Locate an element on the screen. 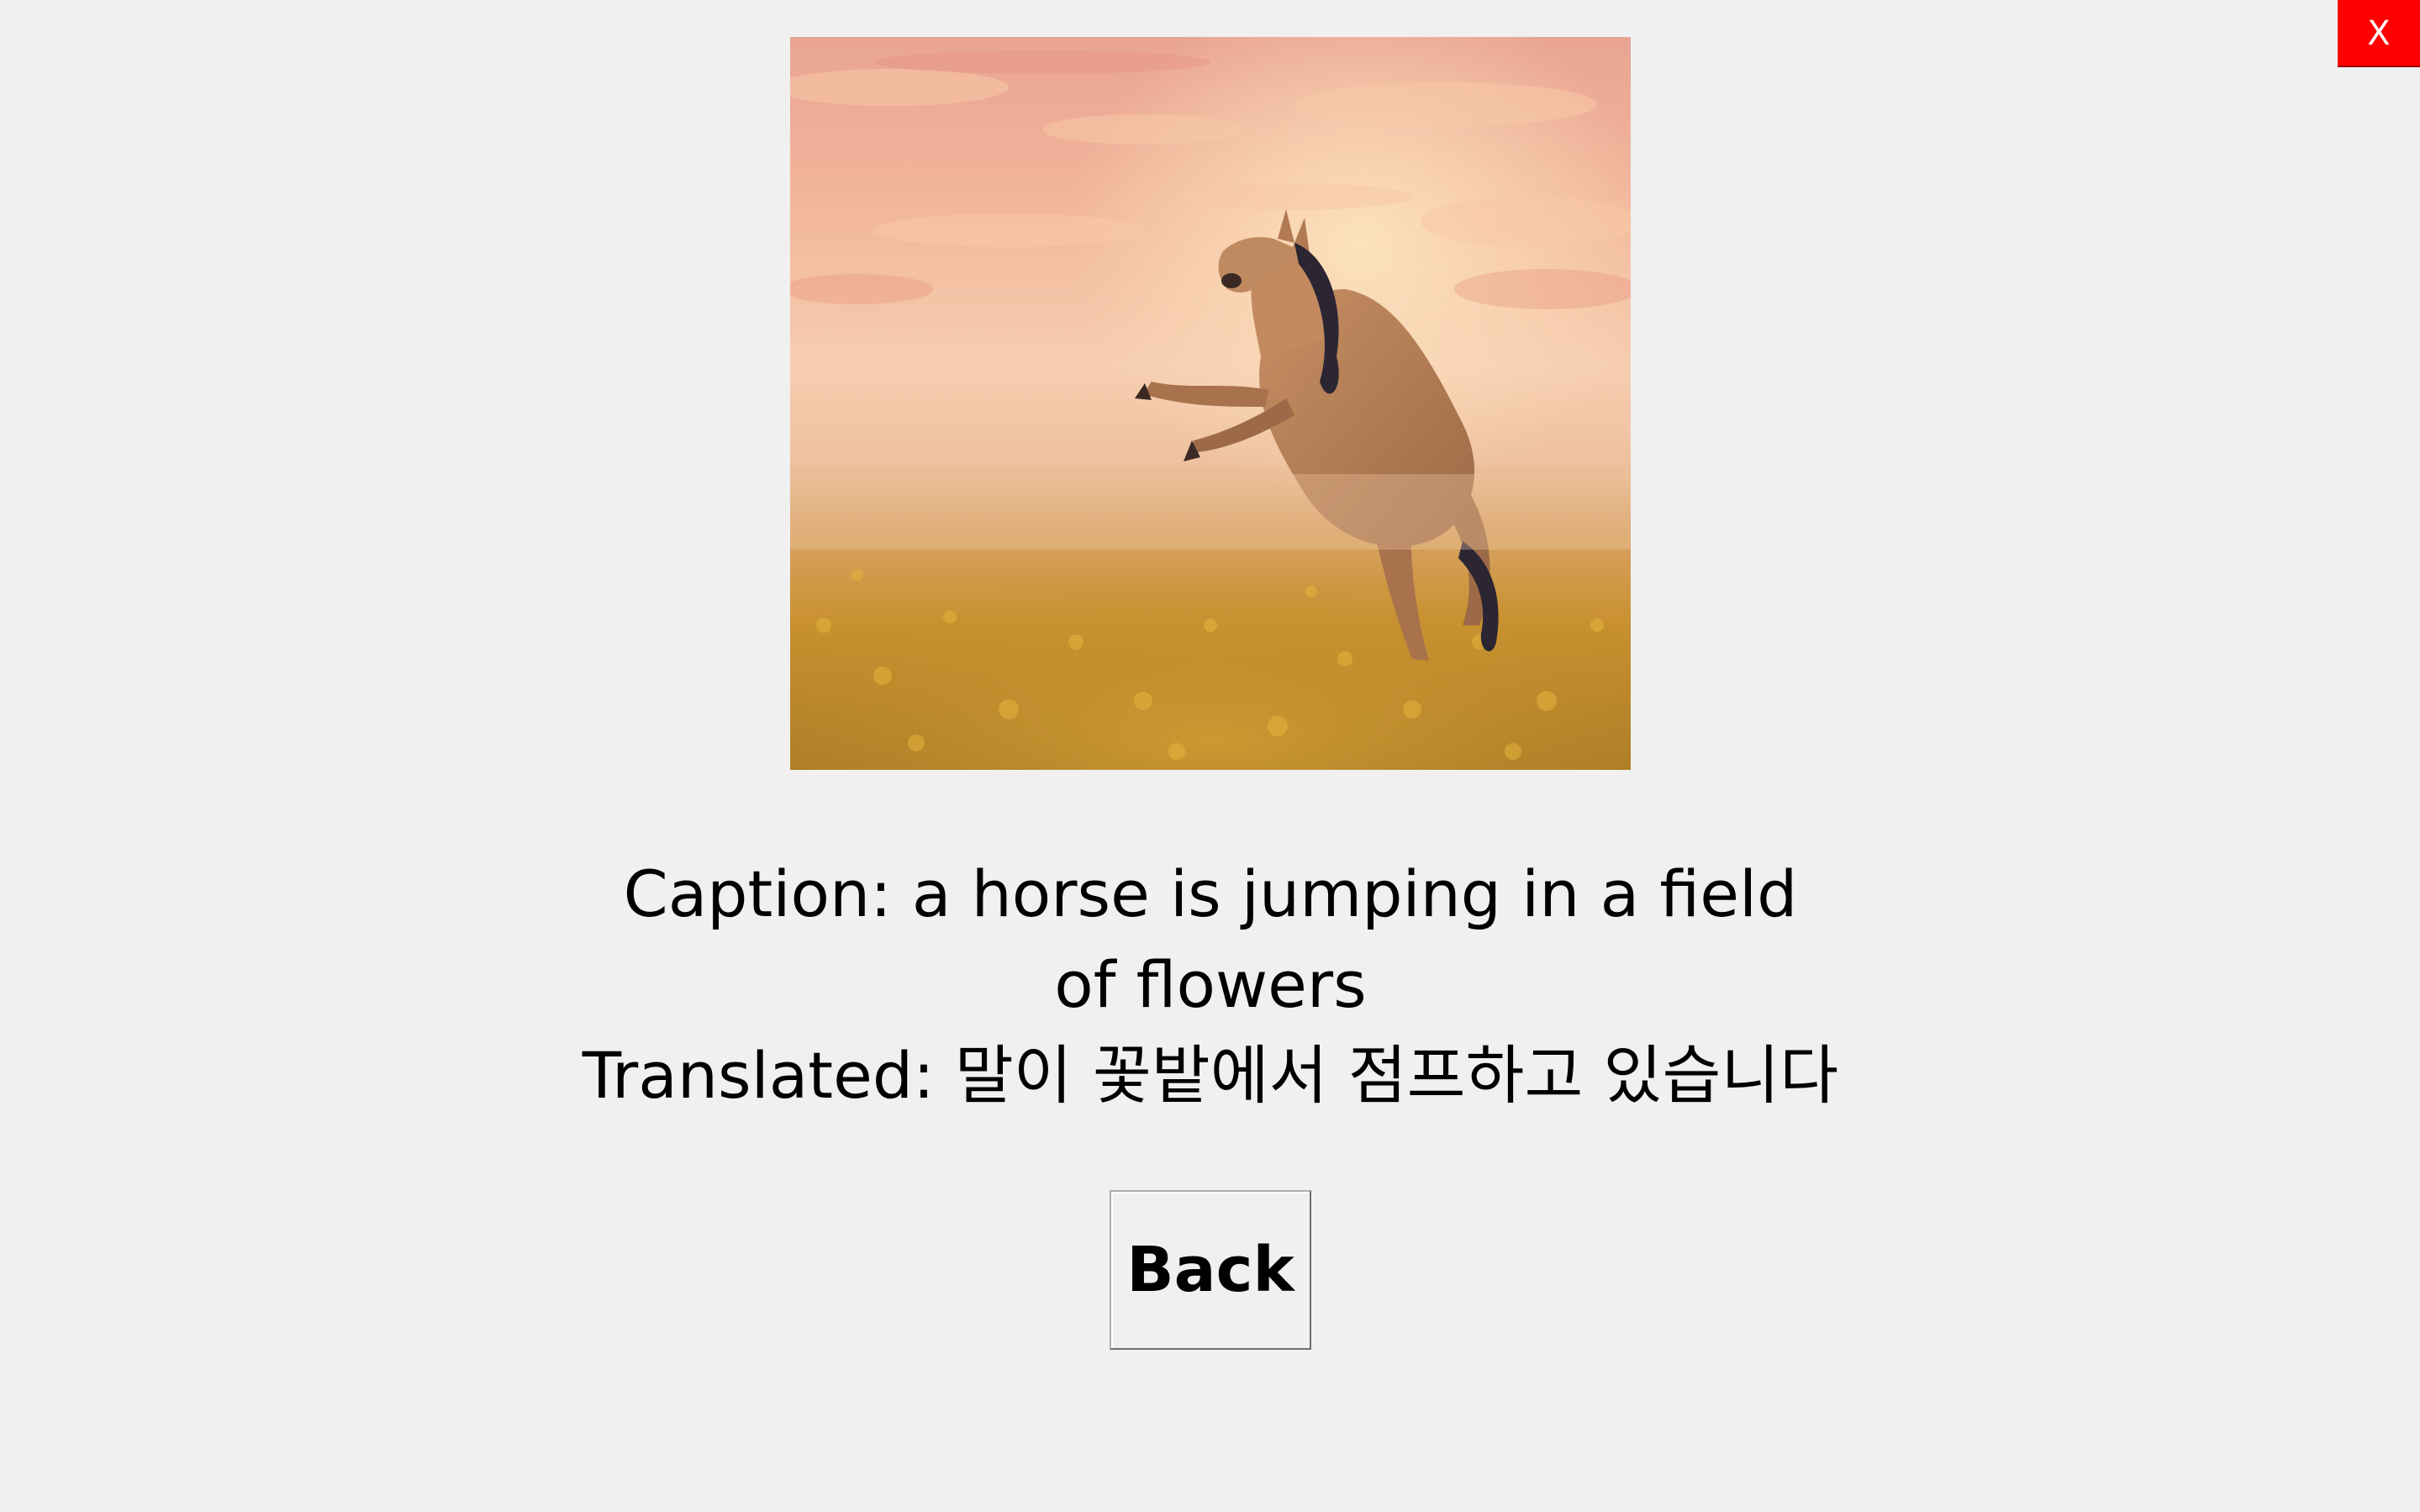 This screenshot has height=1512, width=2420. close-button: X is located at coordinates (2379, 33).